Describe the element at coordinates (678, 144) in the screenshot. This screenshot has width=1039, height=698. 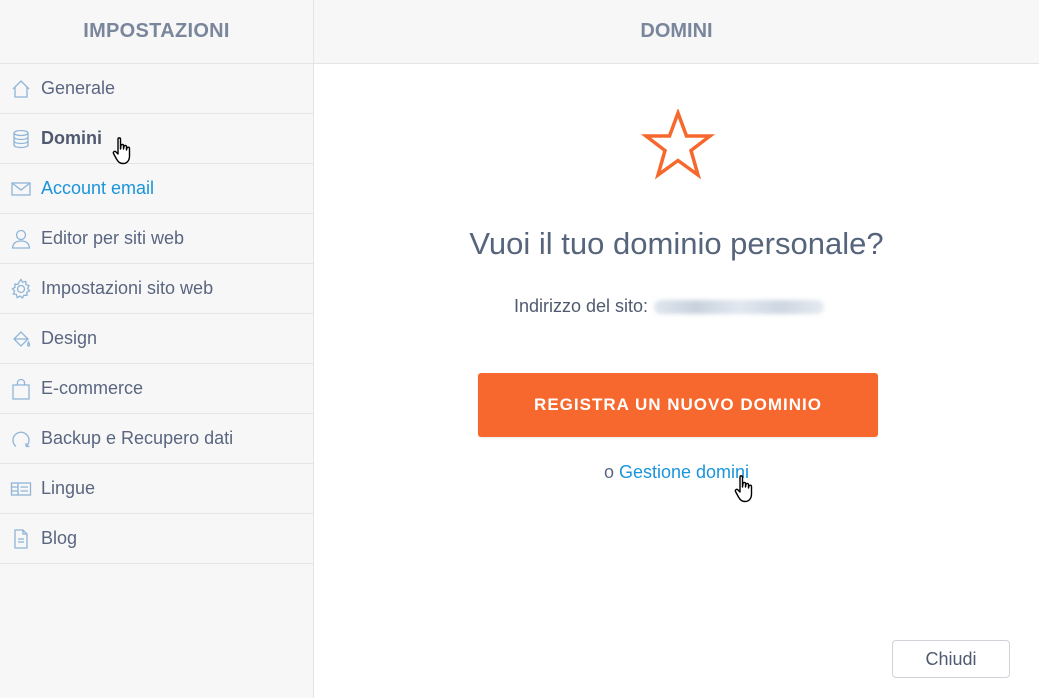
I see `star-icon` at that location.